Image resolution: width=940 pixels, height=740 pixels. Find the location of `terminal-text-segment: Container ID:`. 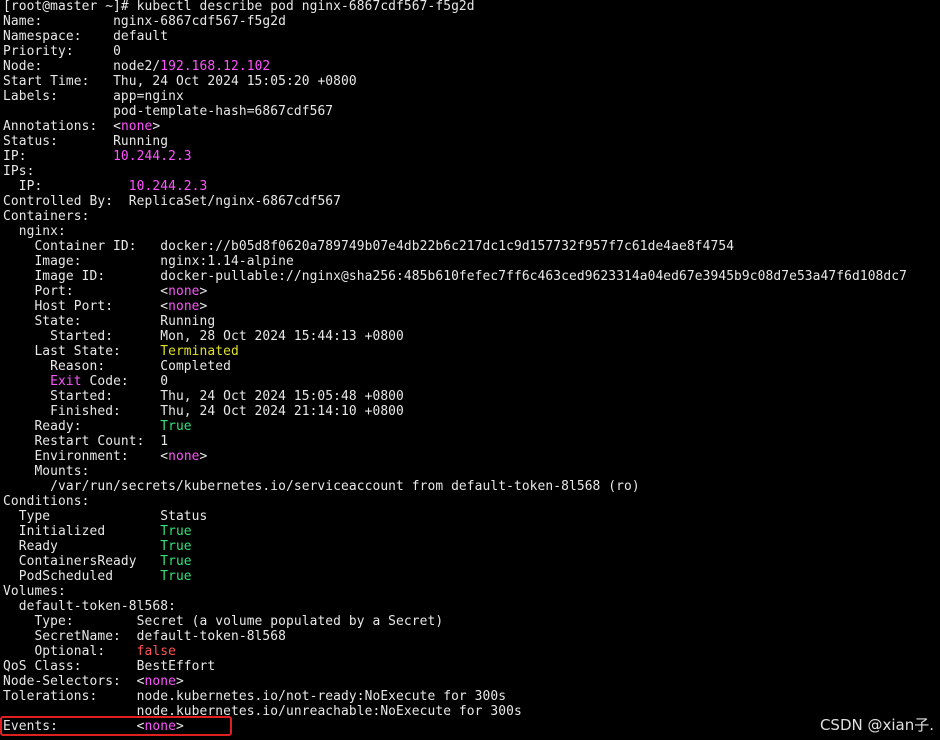

terminal-text-segment: Container ID: is located at coordinates (82, 246).